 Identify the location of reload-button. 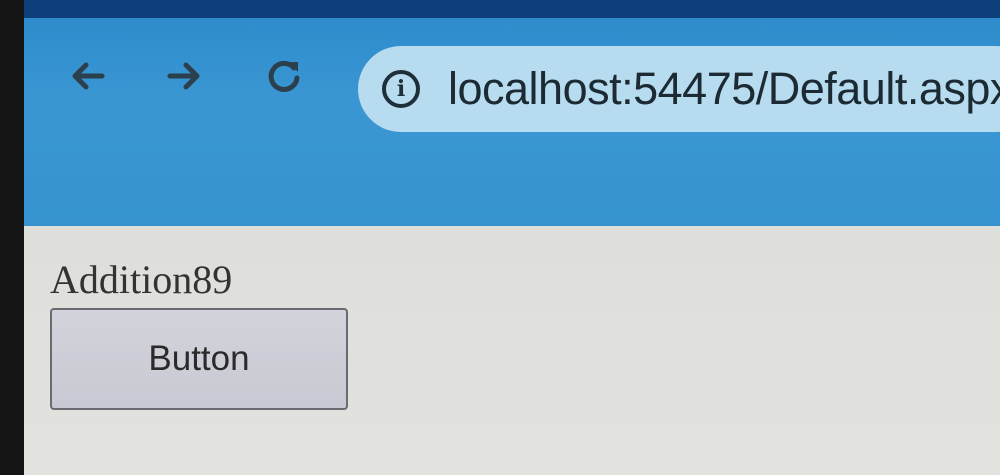
(284, 76).